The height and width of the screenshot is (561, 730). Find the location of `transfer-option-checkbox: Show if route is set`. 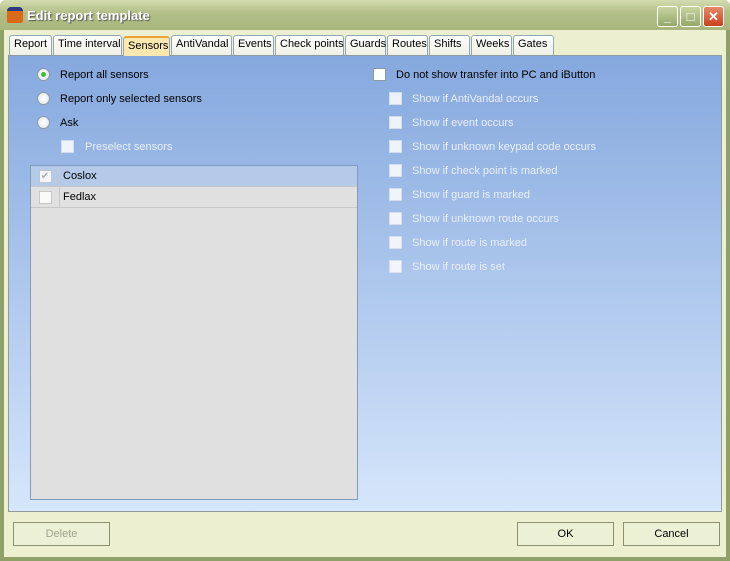

transfer-option-checkbox: Show if route is set is located at coordinates (447, 266).